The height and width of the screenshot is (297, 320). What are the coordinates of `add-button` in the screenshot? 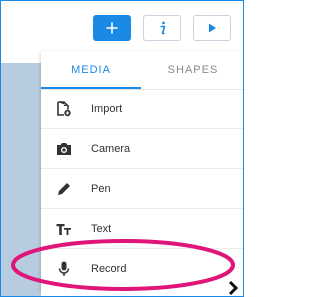 It's located at (112, 28).